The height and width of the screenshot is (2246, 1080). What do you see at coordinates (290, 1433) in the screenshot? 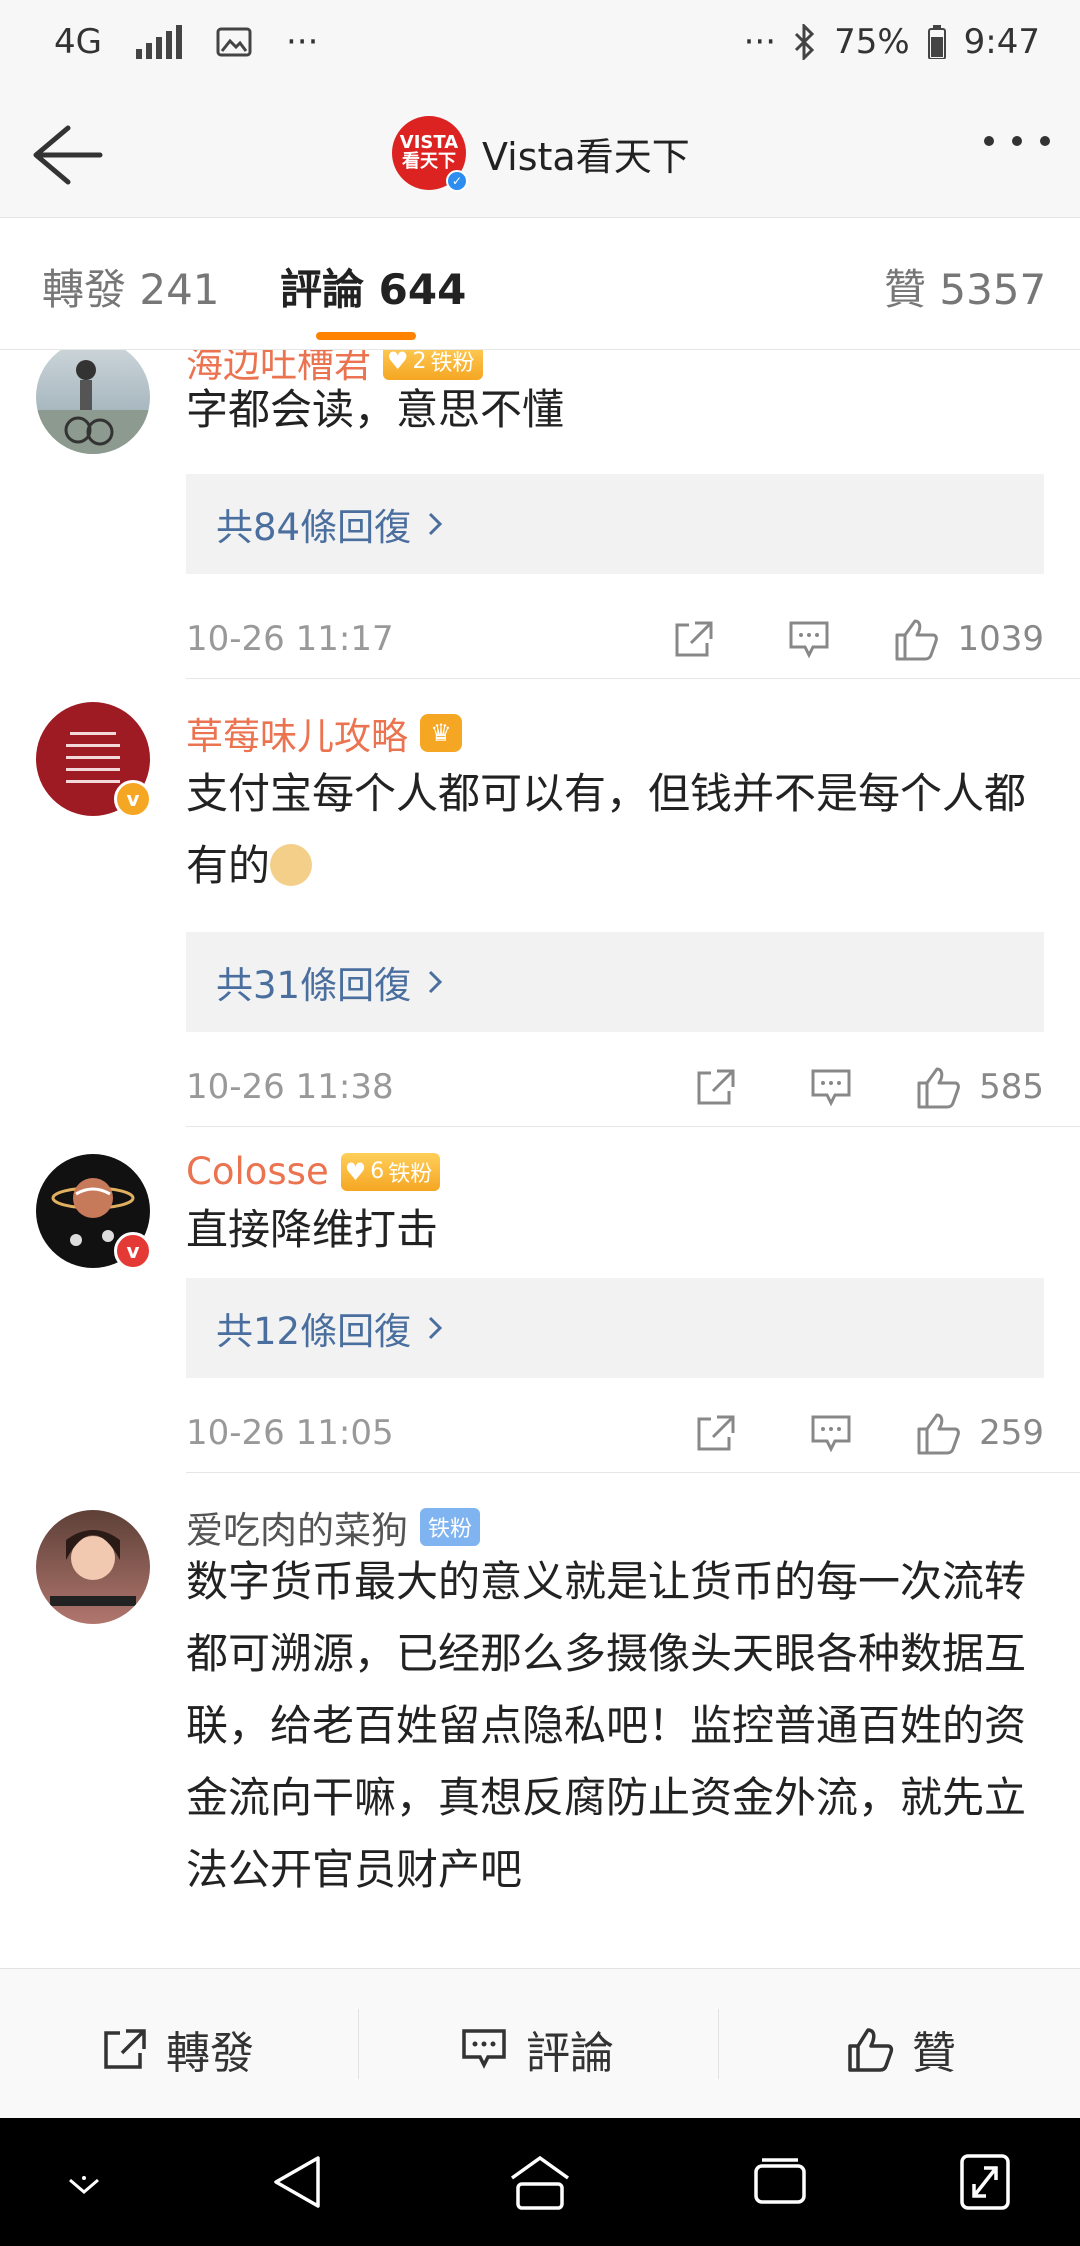
I see `comment-time: 10-26 11:05` at bounding box center [290, 1433].